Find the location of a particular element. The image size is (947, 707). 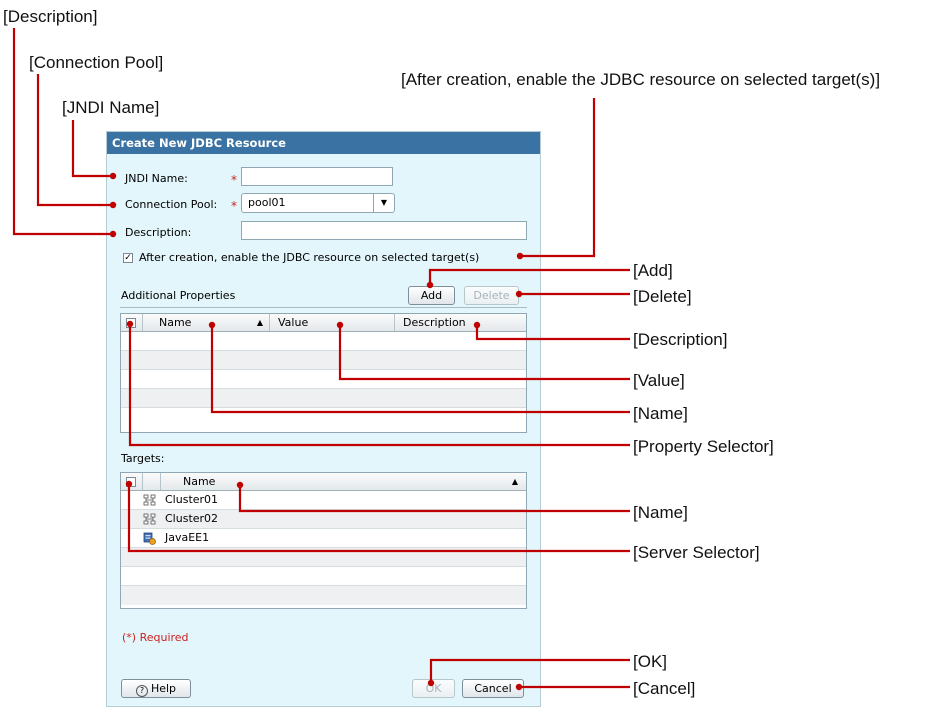

property-value-column-header: Value is located at coordinates (332, 322).